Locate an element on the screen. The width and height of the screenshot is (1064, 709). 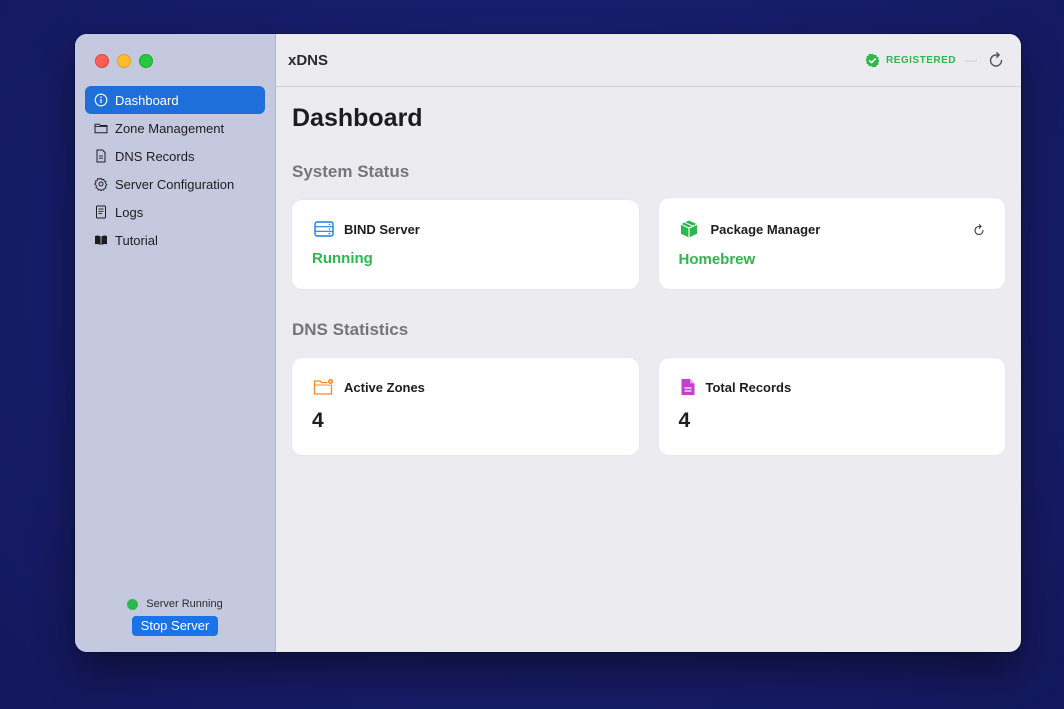
window-controls is located at coordinates (124, 61).